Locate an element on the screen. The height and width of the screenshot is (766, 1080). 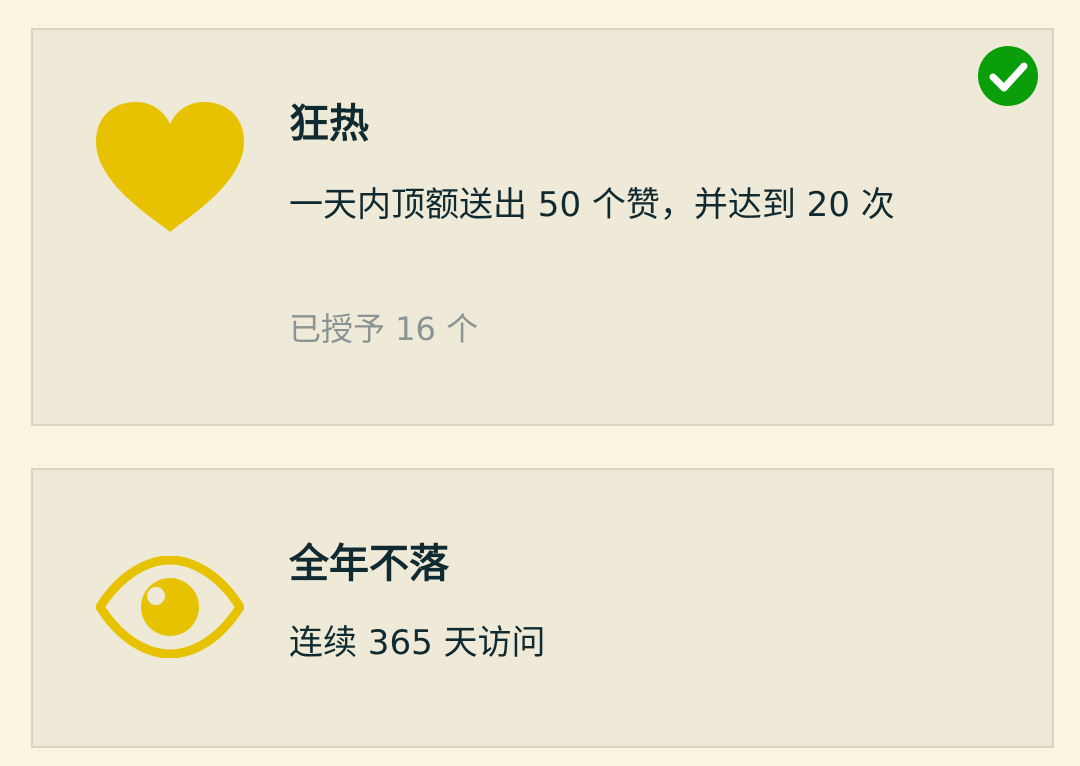
heart-icon is located at coordinates (170, 167).